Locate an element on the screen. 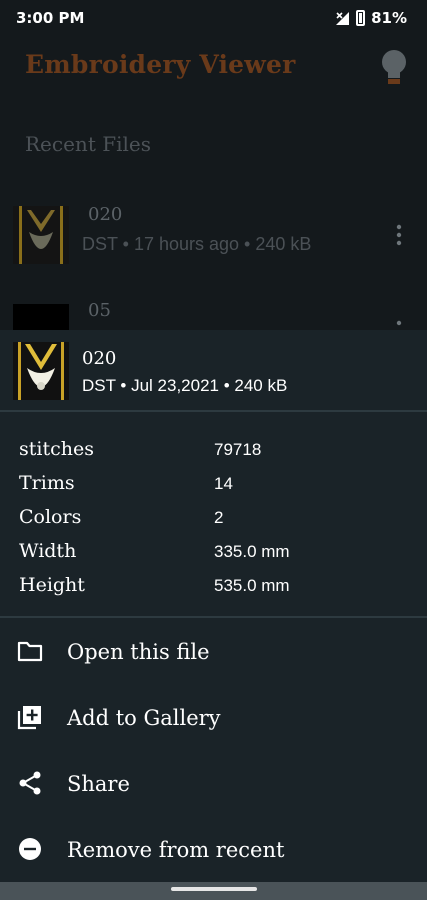 This screenshot has height=900, width=427. detail-value: 2 is located at coordinates (219, 517).